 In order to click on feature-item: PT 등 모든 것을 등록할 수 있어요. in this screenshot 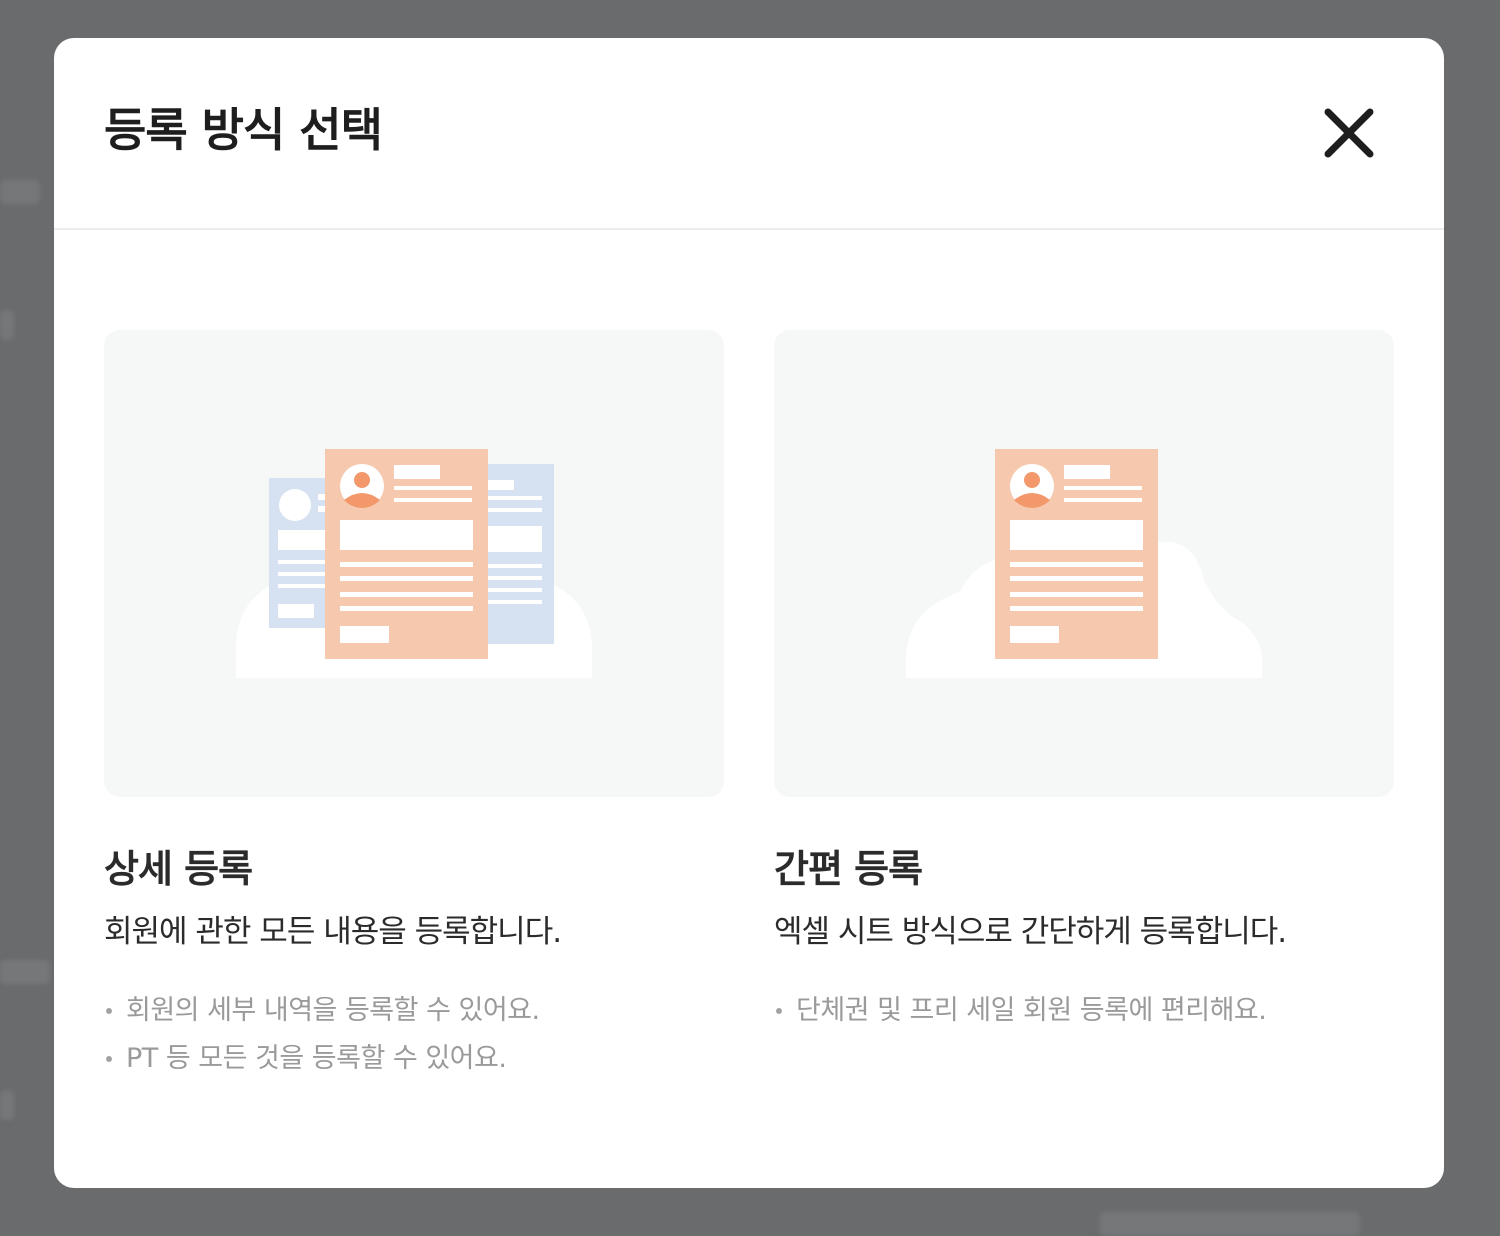, I will do `click(414, 1059)`.